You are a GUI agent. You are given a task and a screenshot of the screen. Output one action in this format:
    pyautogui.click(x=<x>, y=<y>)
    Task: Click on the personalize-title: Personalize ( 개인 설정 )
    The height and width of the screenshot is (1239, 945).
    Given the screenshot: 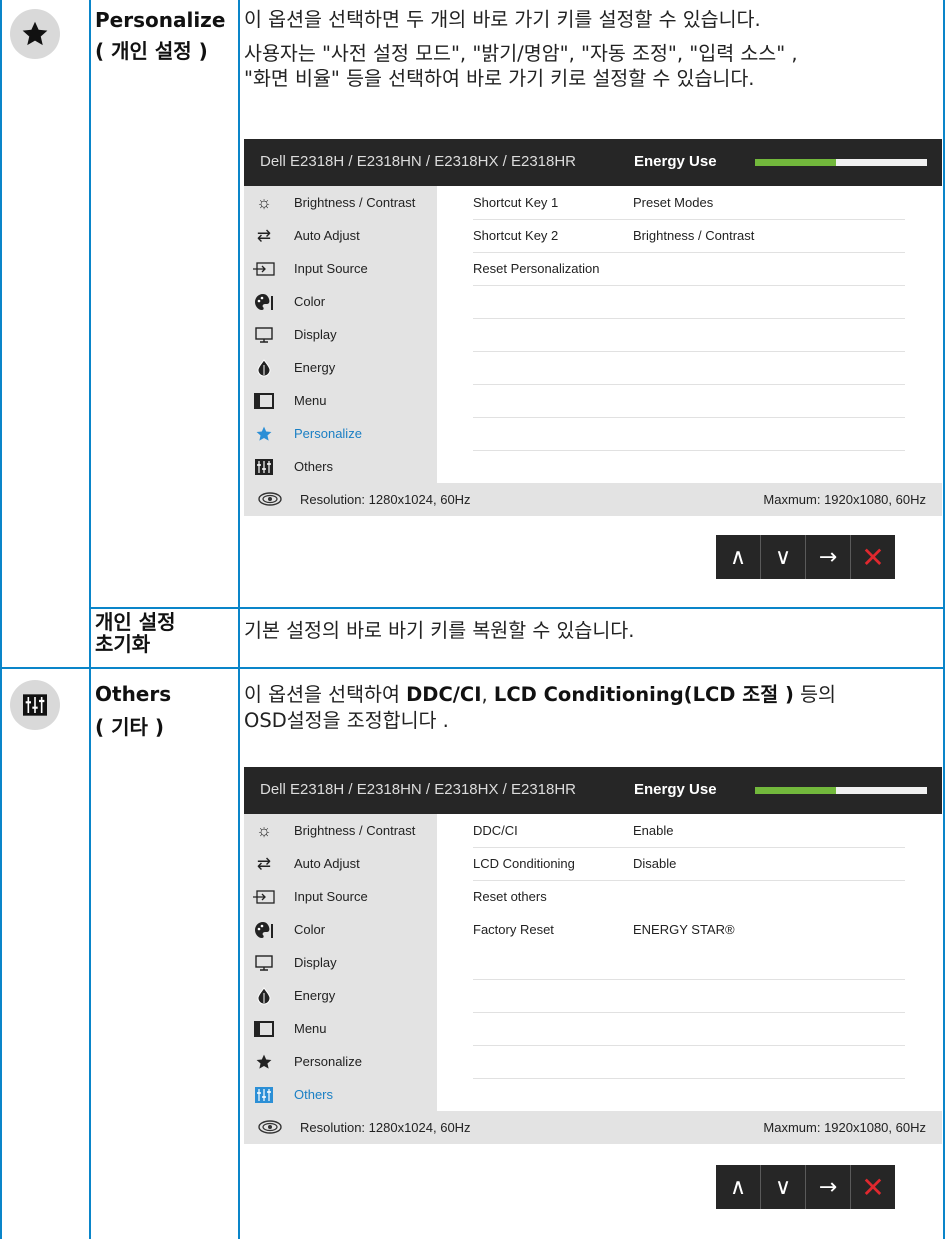 What is the action you would take?
    pyautogui.click(x=160, y=35)
    